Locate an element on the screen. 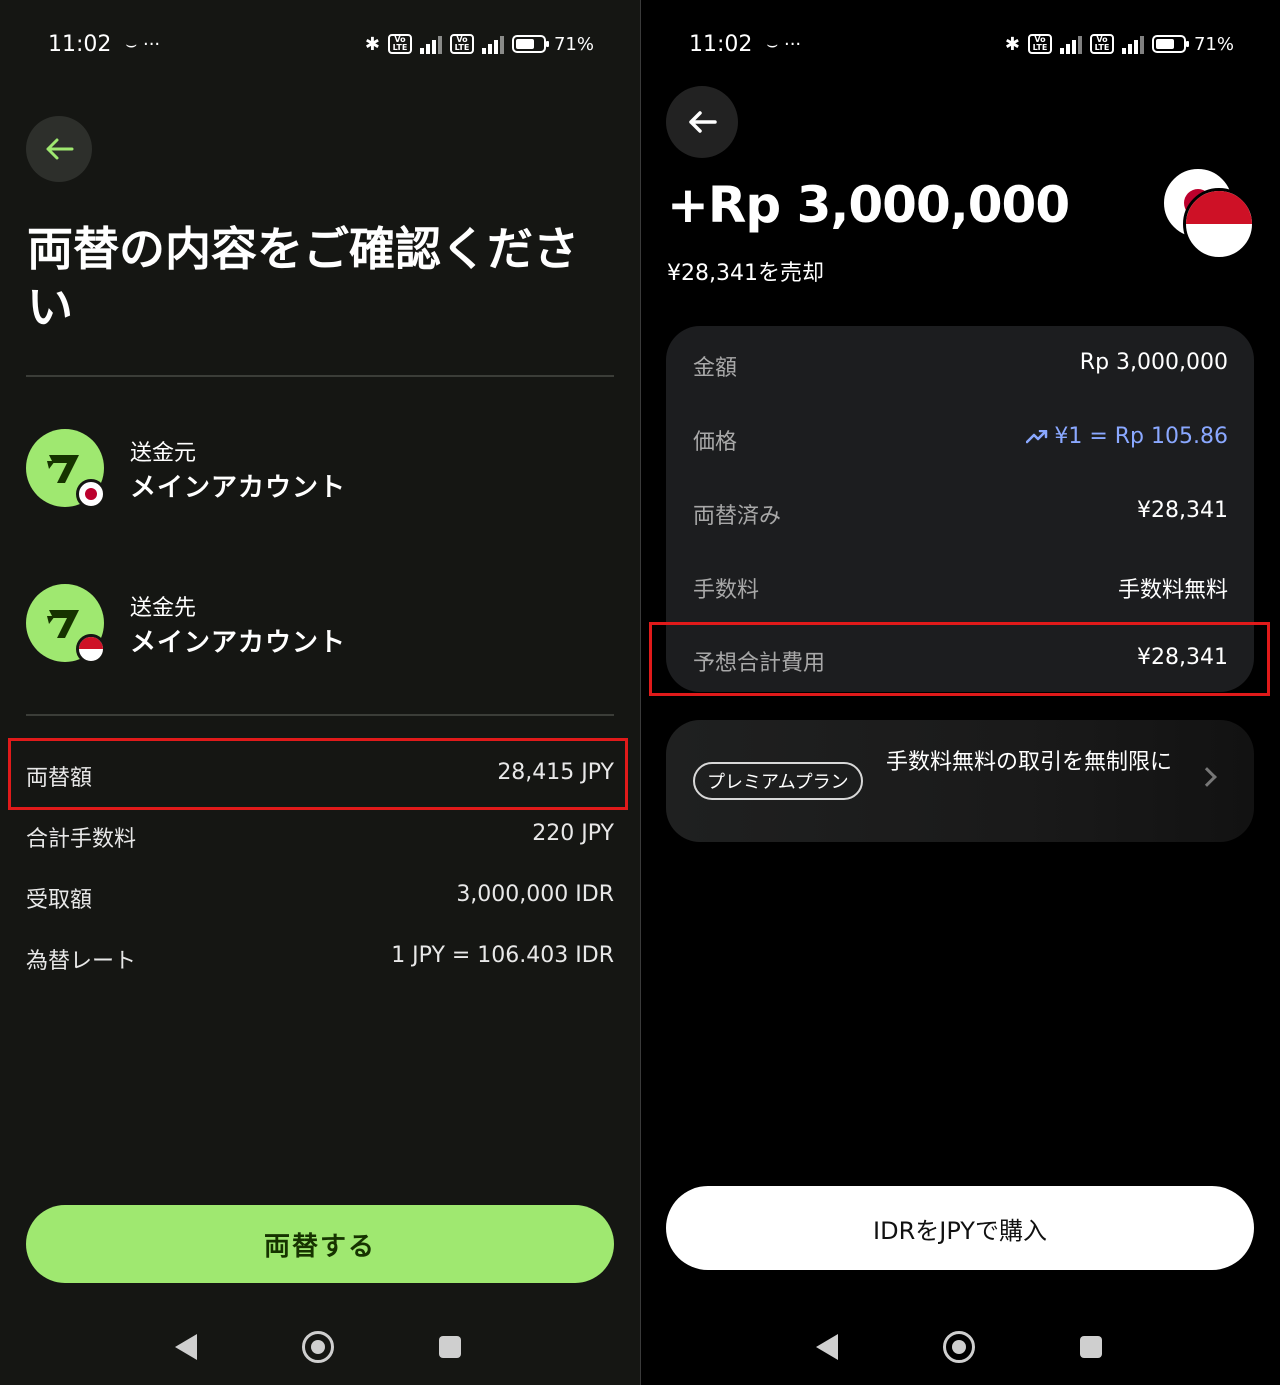 The image size is (1280, 1385). promo-text: 手数料無料の取引を無制限に is located at coordinates (1029, 762).